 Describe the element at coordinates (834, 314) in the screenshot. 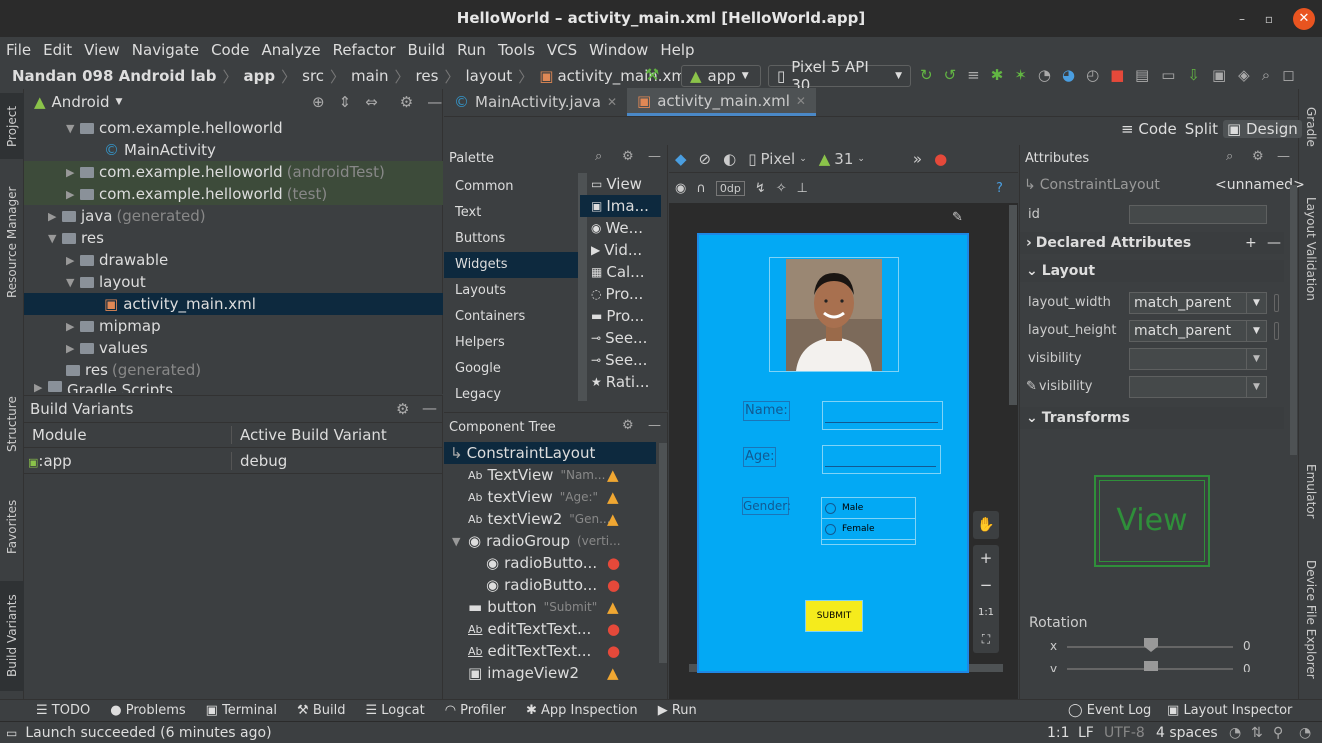

I see `image-view-box` at that location.